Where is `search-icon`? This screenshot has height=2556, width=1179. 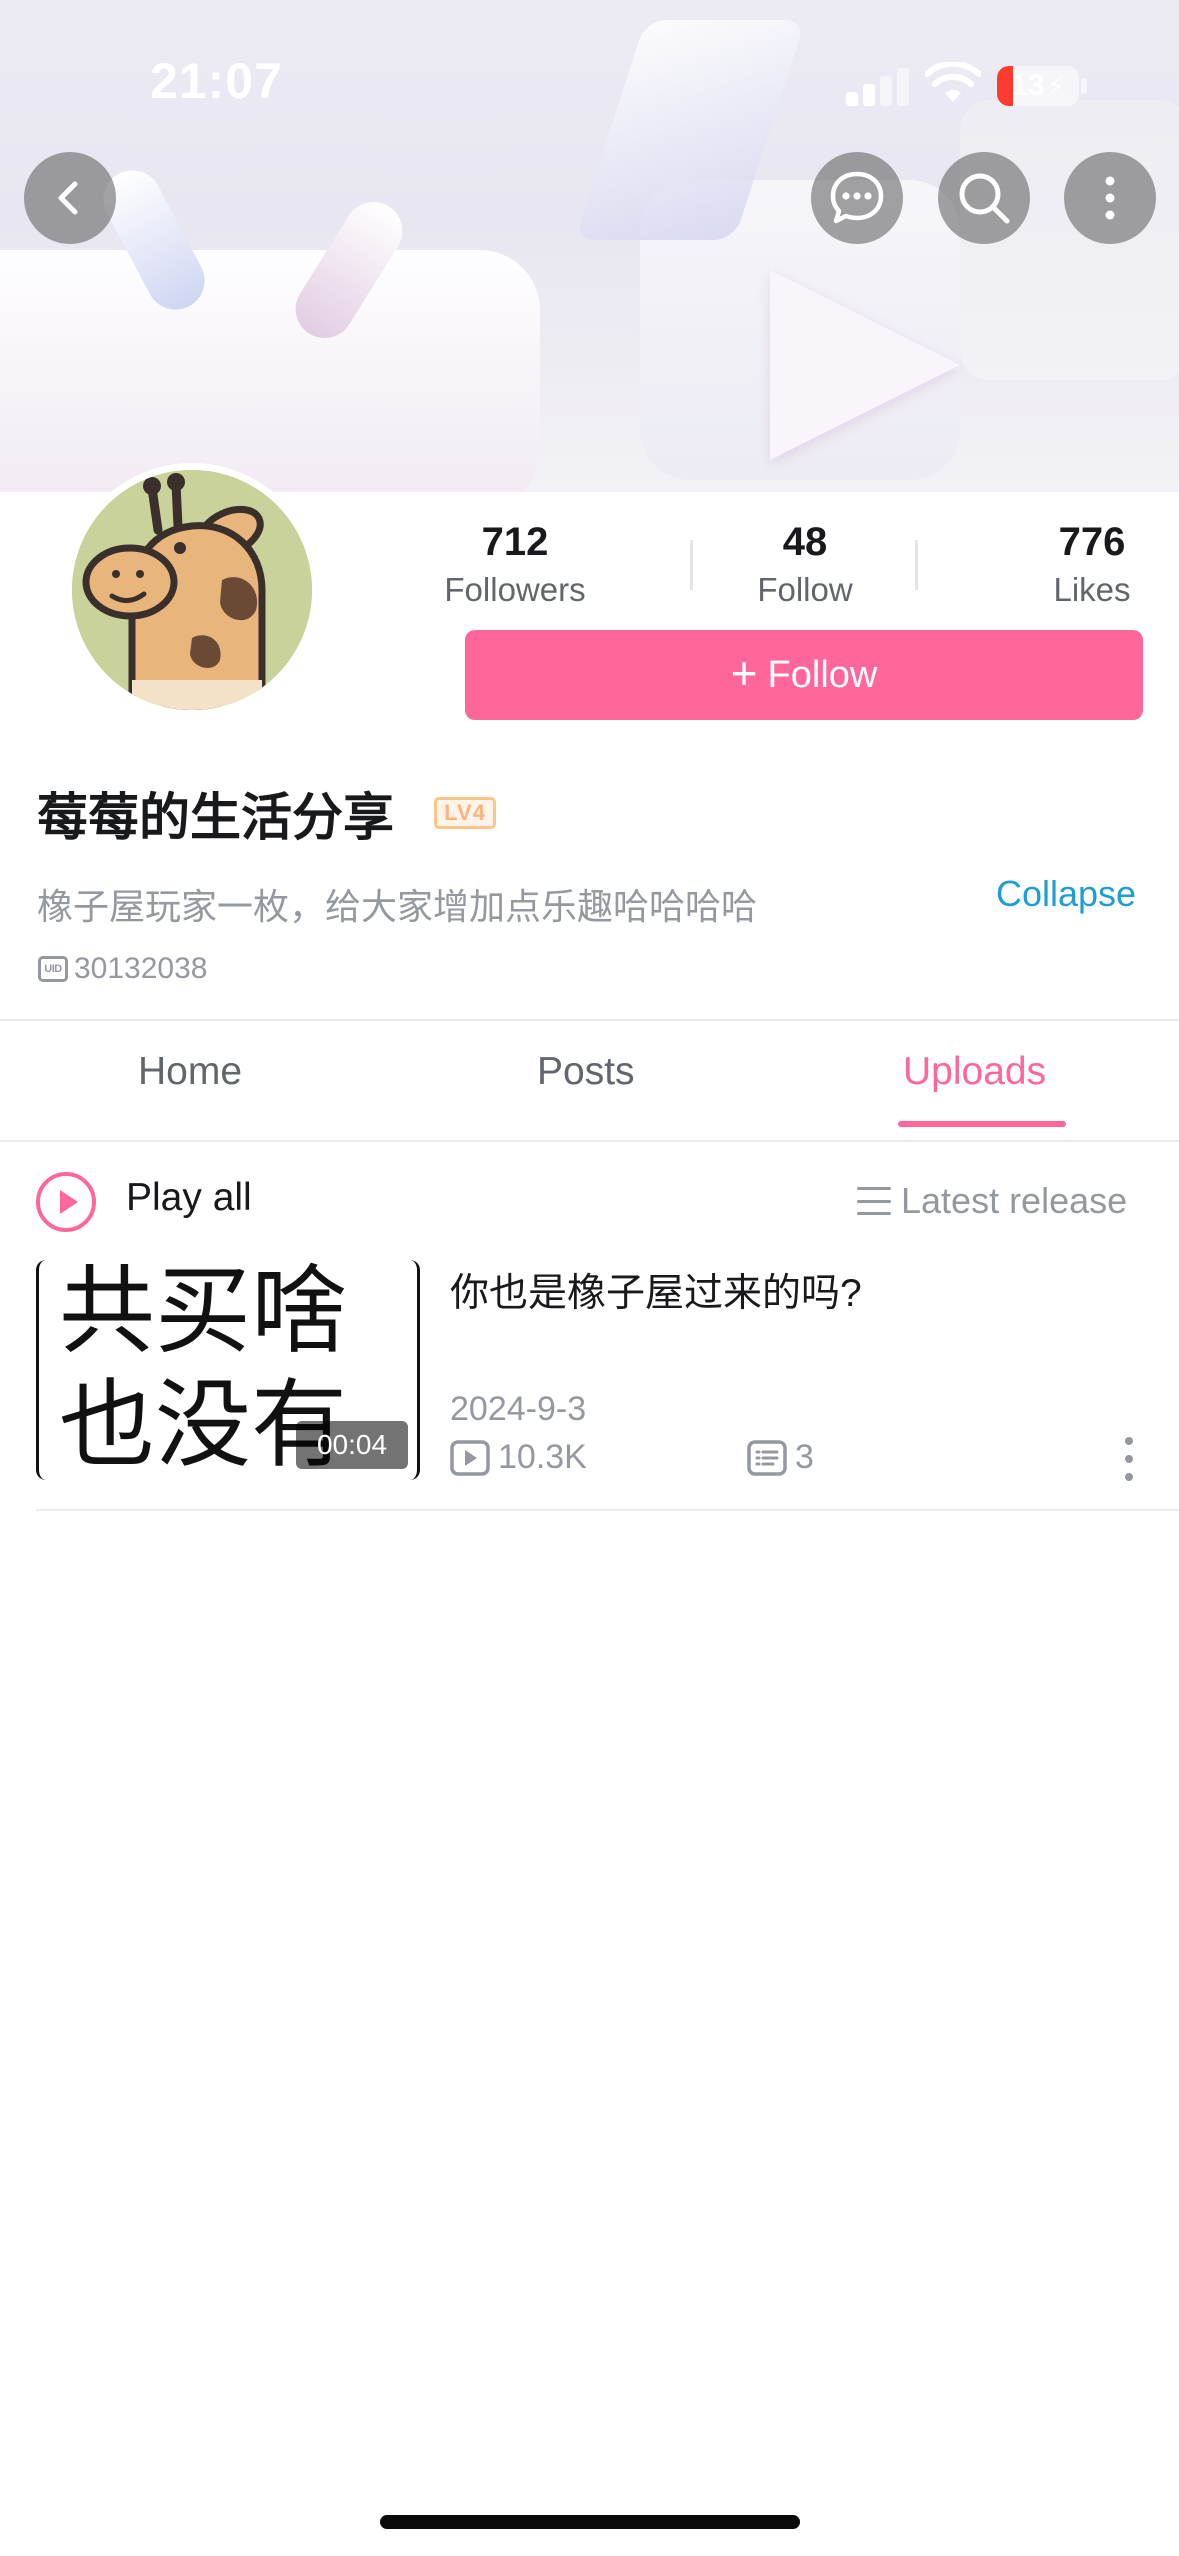
search-icon is located at coordinates (984, 198).